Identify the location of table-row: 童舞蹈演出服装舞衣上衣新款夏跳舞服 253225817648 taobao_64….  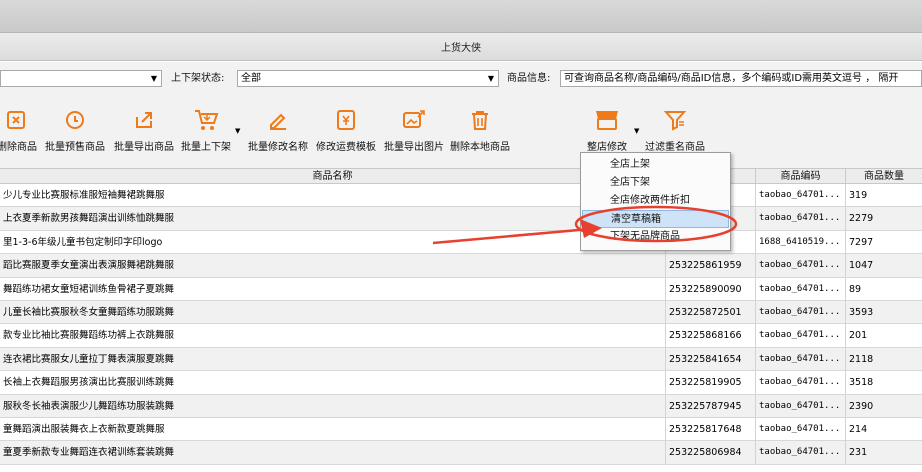
(461, 429).